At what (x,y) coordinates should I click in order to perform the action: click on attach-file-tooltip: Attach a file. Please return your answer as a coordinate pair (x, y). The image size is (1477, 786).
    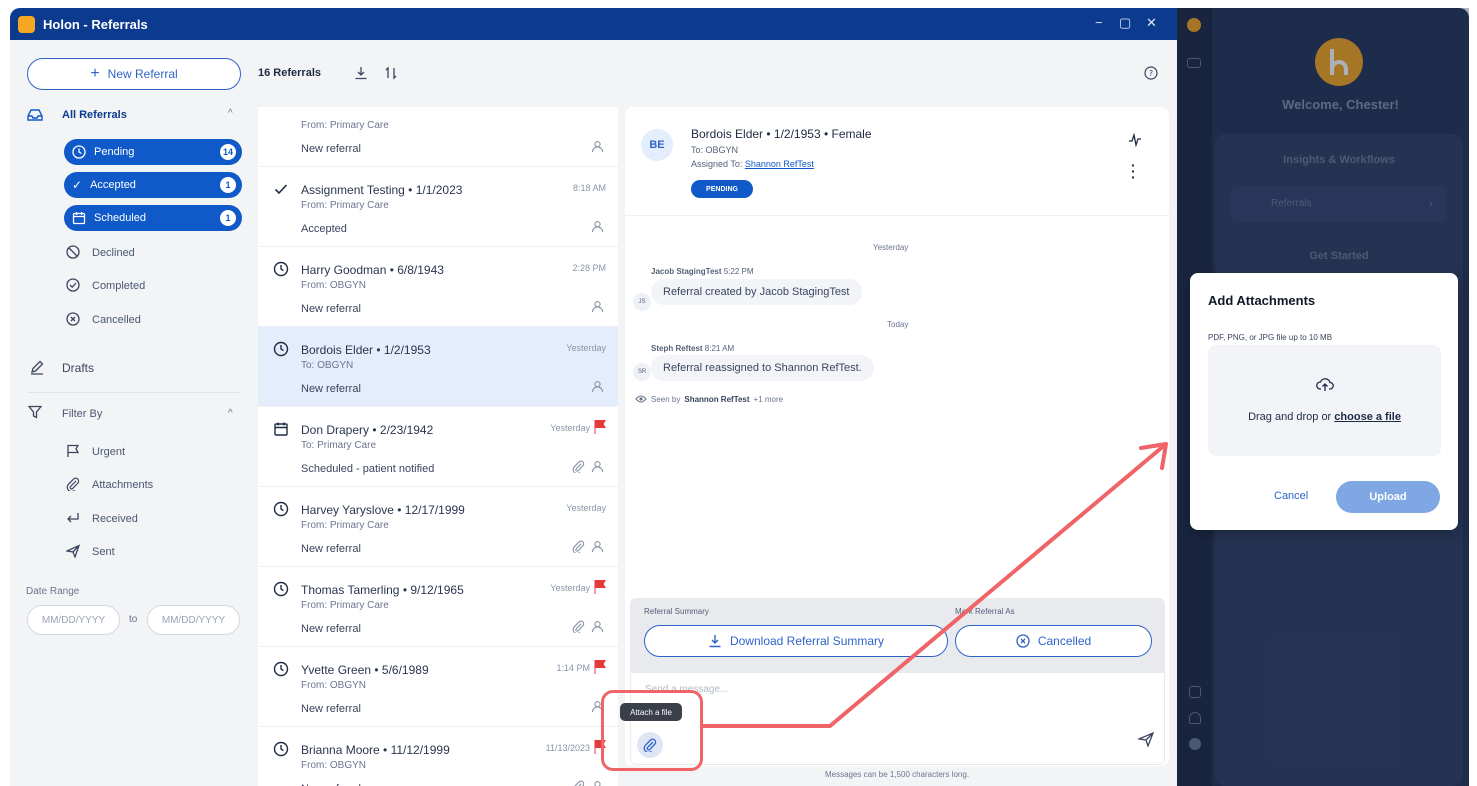
    Looking at the image, I should click on (651, 712).